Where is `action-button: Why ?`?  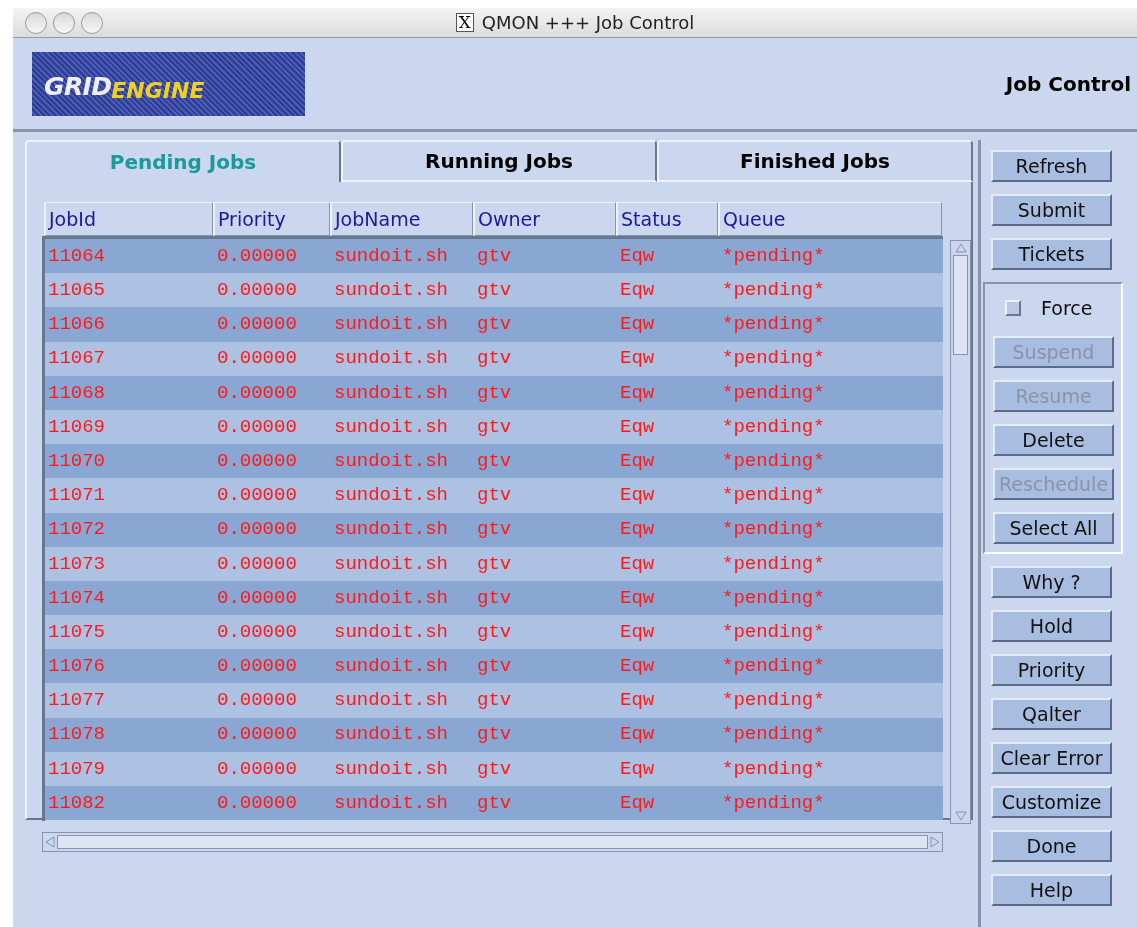
action-button: Why ? is located at coordinates (1051, 582).